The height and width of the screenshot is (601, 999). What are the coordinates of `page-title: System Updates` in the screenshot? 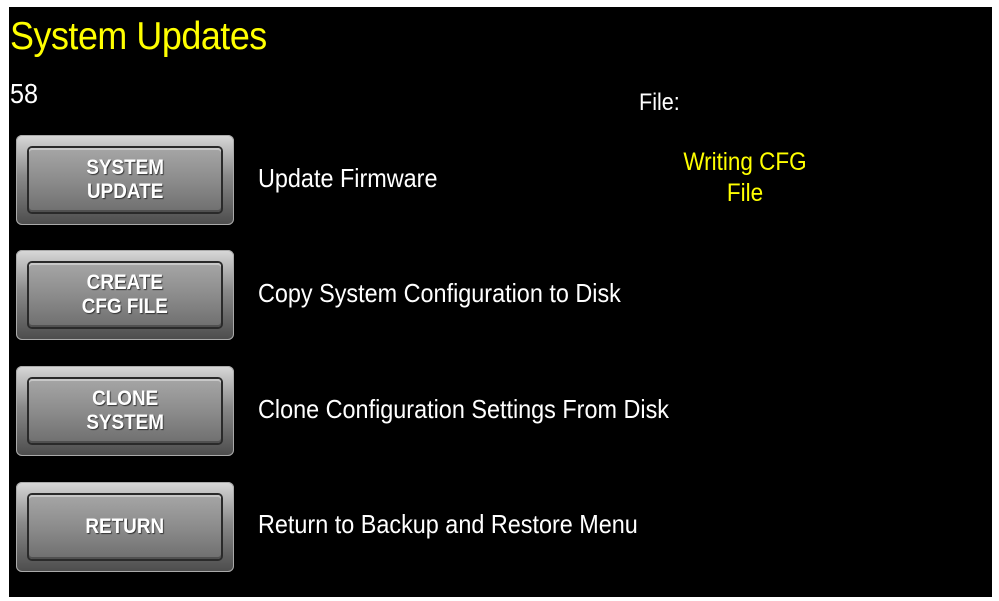 It's located at (138, 36).